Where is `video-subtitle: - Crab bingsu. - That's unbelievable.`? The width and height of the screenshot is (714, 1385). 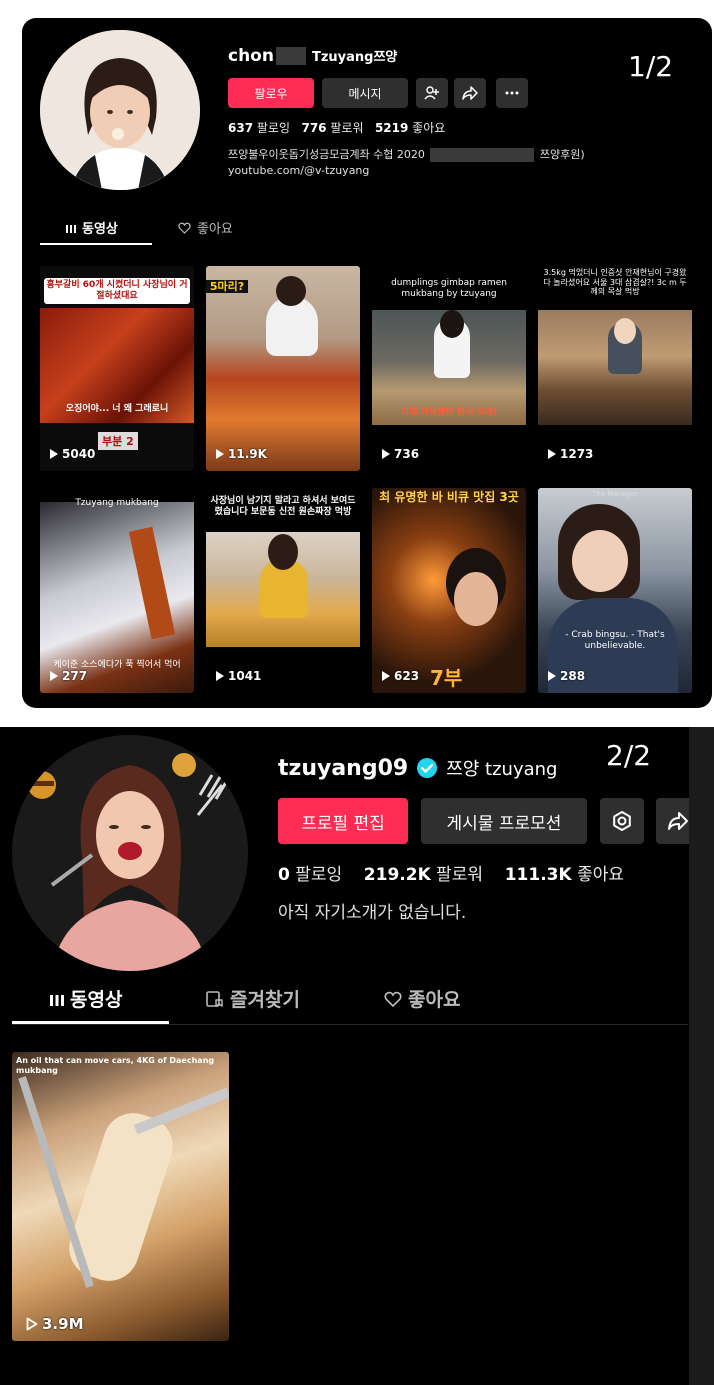
video-subtitle: - Crab bingsu. - That's unbelievable. is located at coordinates (615, 640).